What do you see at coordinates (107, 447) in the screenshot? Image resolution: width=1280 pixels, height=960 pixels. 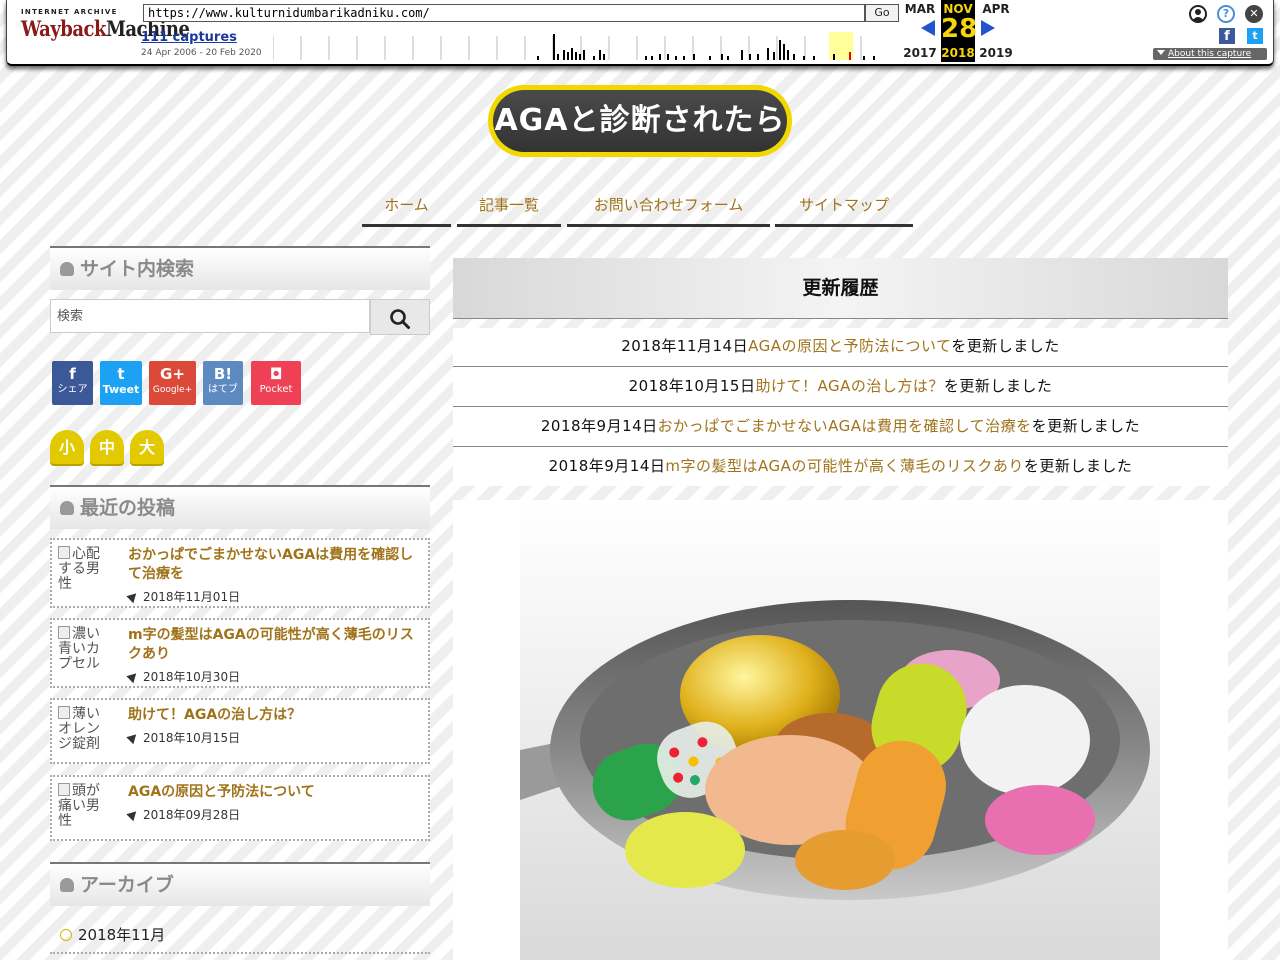 I see `font-size-medium-button: 中` at bounding box center [107, 447].